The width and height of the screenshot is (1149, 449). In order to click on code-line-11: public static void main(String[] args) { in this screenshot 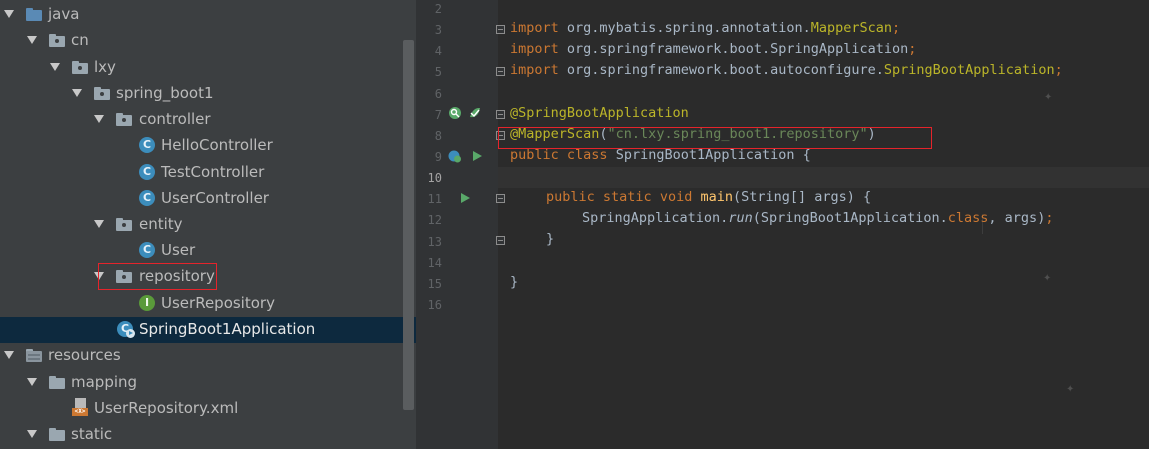, I will do `click(709, 197)`.